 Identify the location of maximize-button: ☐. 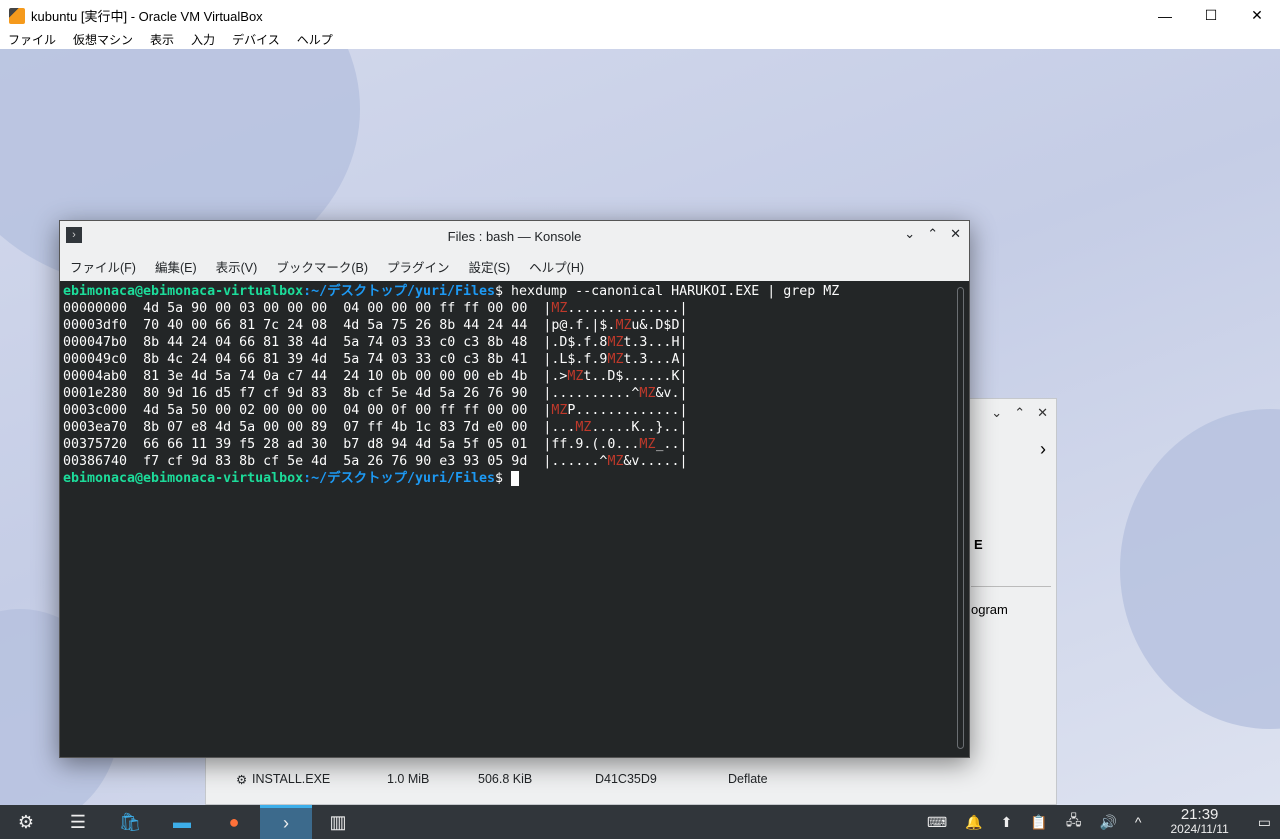
(1211, 15).